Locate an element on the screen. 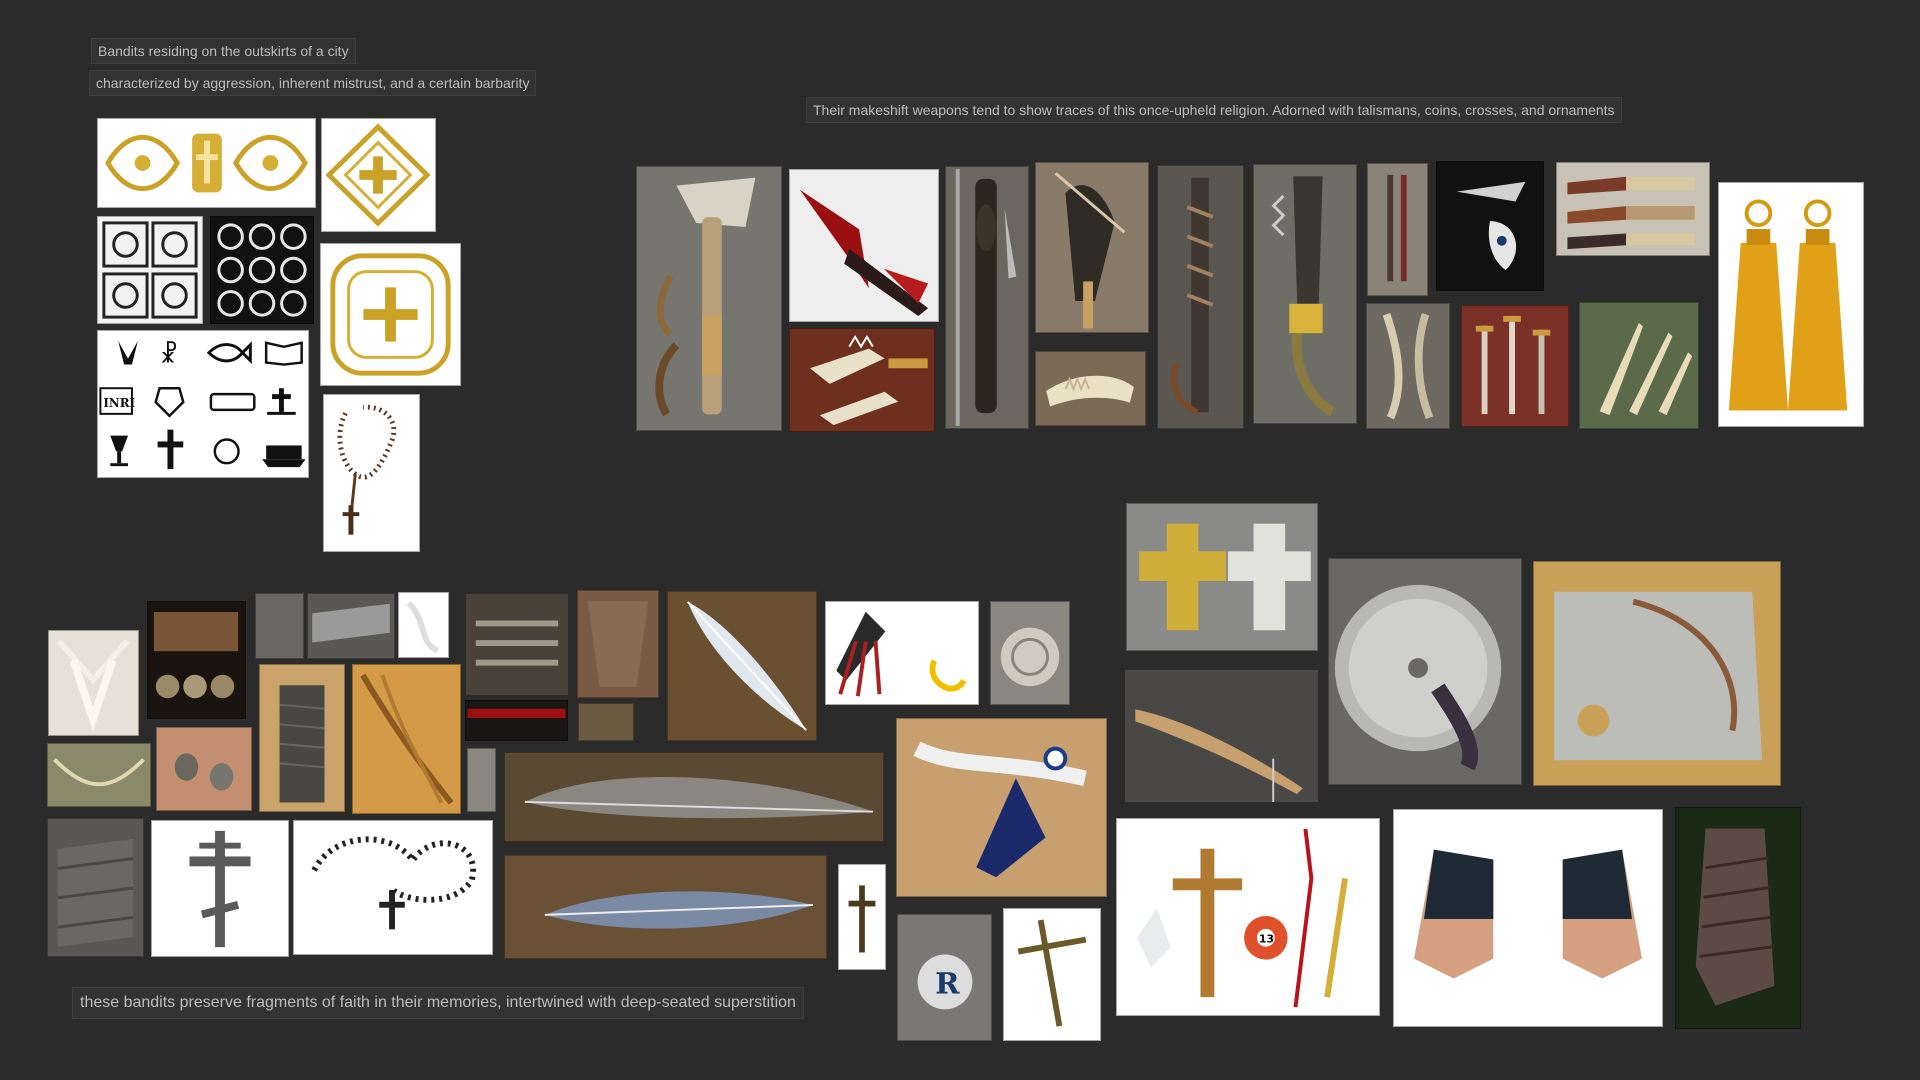 The width and height of the screenshot is (1920, 1080). circular-saw-blade-image is located at coordinates (1657, 673).